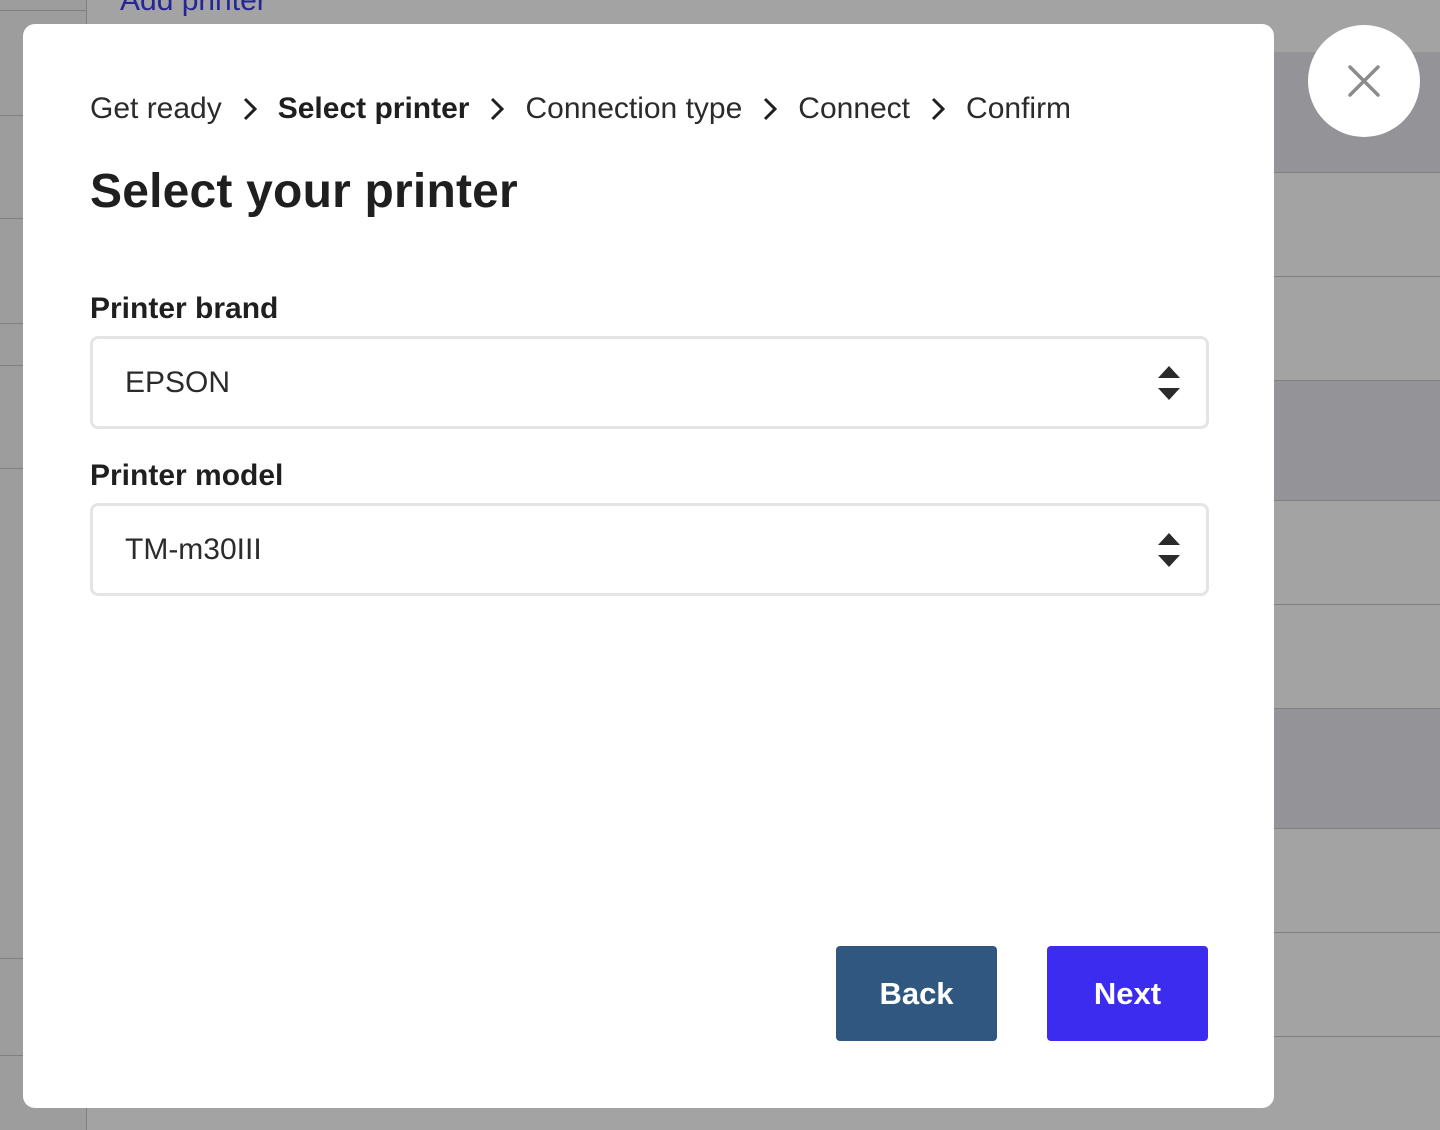  I want to click on breadcrumb-step-connect: Connect, so click(854, 108).